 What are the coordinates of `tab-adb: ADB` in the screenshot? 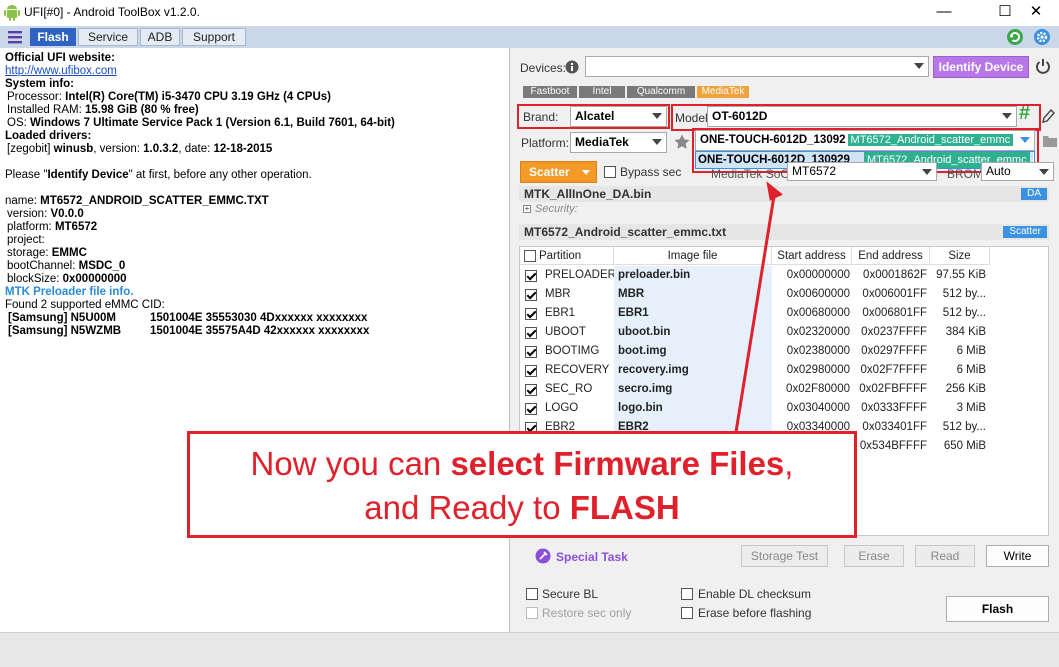 It's located at (160, 37).